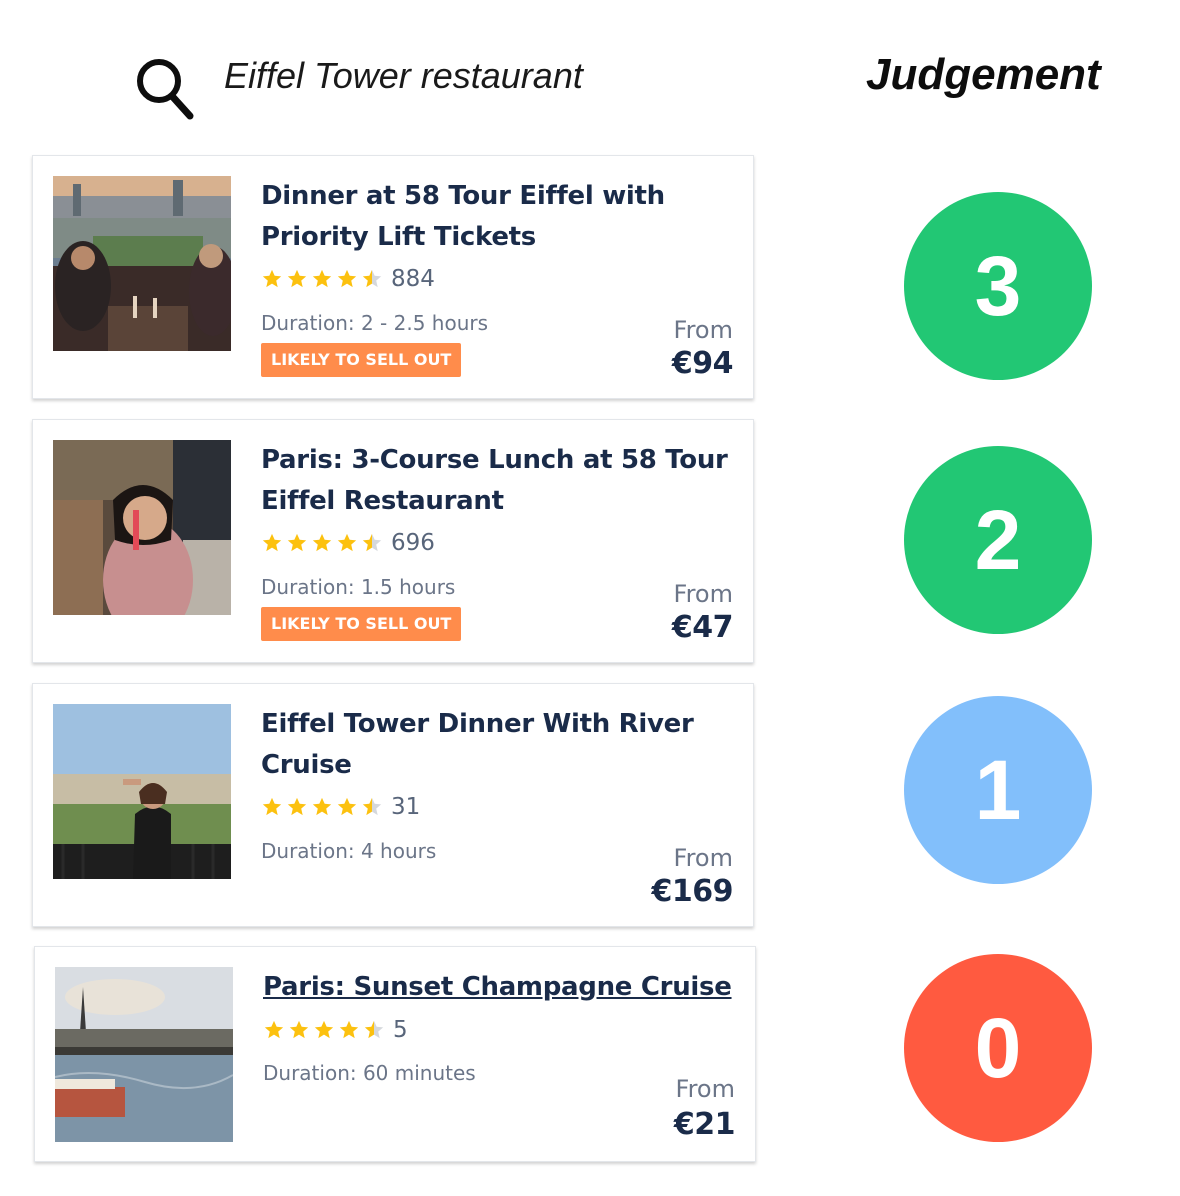 Image resolution: width=1180 pixels, height=1196 pixels. I want to click on review-count: 5, so click(400, 1030).